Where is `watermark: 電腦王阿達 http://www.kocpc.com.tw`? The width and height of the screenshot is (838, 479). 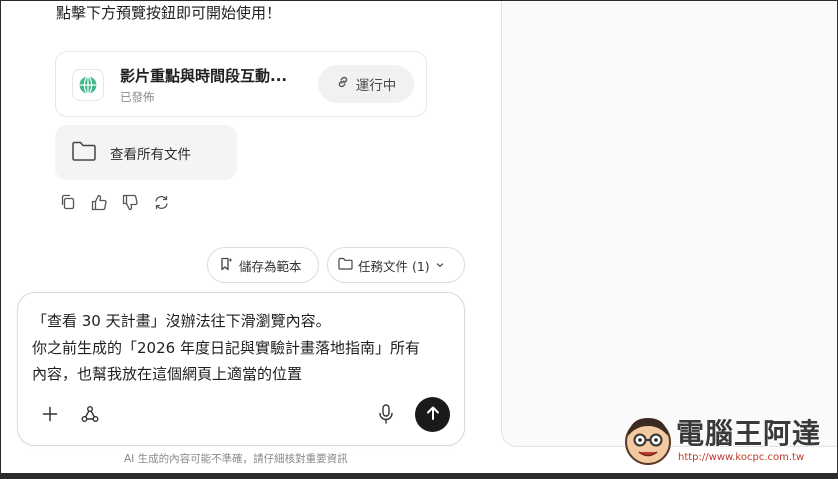 watermark: 電腦王阿達 http://www.kocpc.com.tw is located at coordinates (726, 439).